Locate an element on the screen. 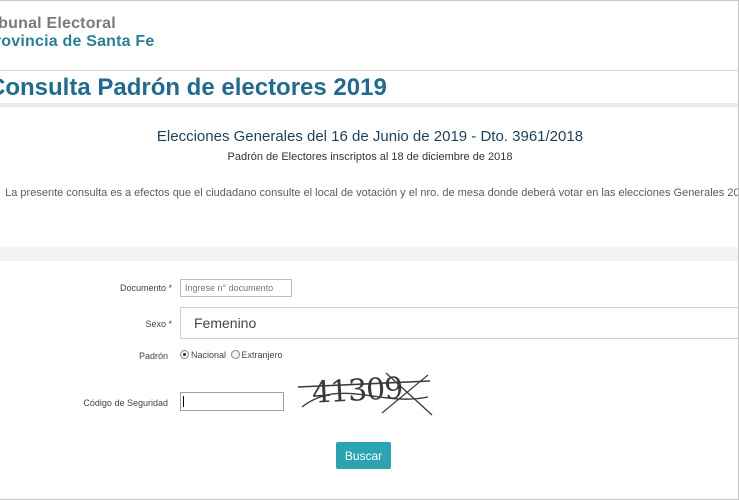 This screenshot has width=740, height=500. codigo-label: Código de Seguridad is located at coordinates (125, 403).